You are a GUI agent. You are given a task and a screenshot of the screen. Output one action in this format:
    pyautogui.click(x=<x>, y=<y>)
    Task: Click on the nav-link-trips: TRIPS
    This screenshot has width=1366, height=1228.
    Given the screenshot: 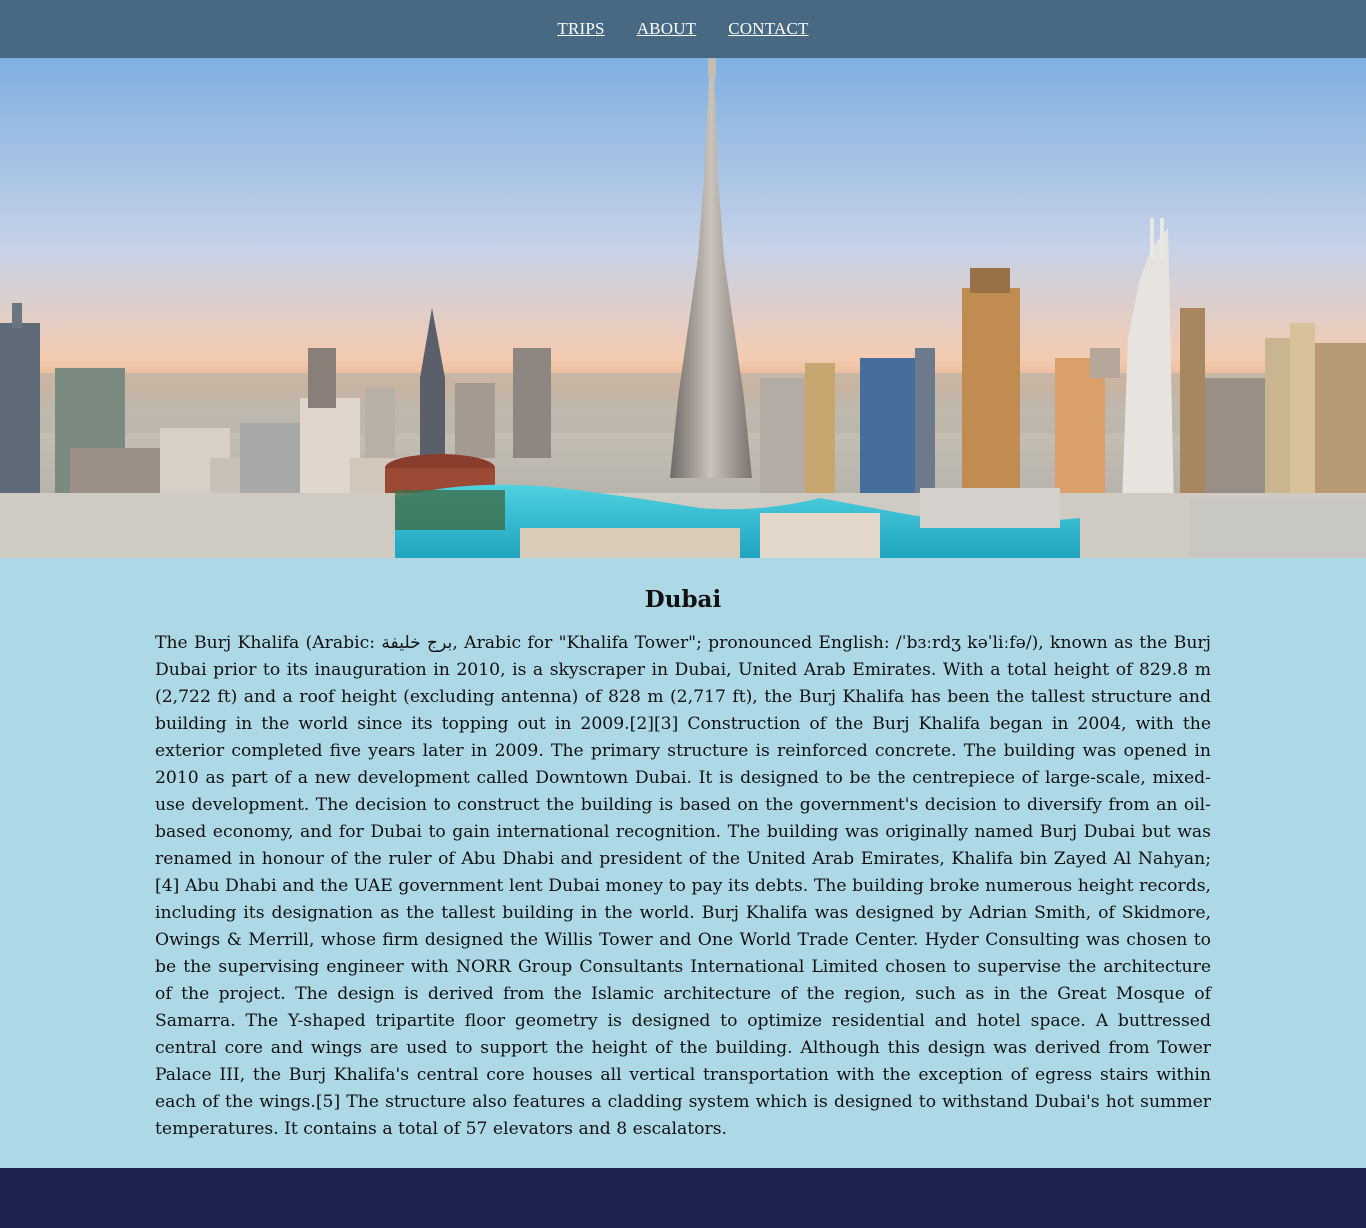 What is the action you would take?
    pyautogui.click(x=580, y=29)
    